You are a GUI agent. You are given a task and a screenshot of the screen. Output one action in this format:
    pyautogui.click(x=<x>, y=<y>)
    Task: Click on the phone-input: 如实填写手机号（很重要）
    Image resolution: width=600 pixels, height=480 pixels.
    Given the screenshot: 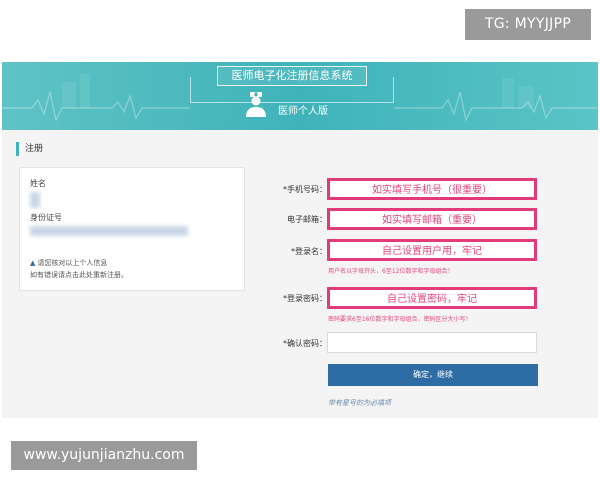 What is the action you would take?
    pyautogui.click(x=432, y=189)
    